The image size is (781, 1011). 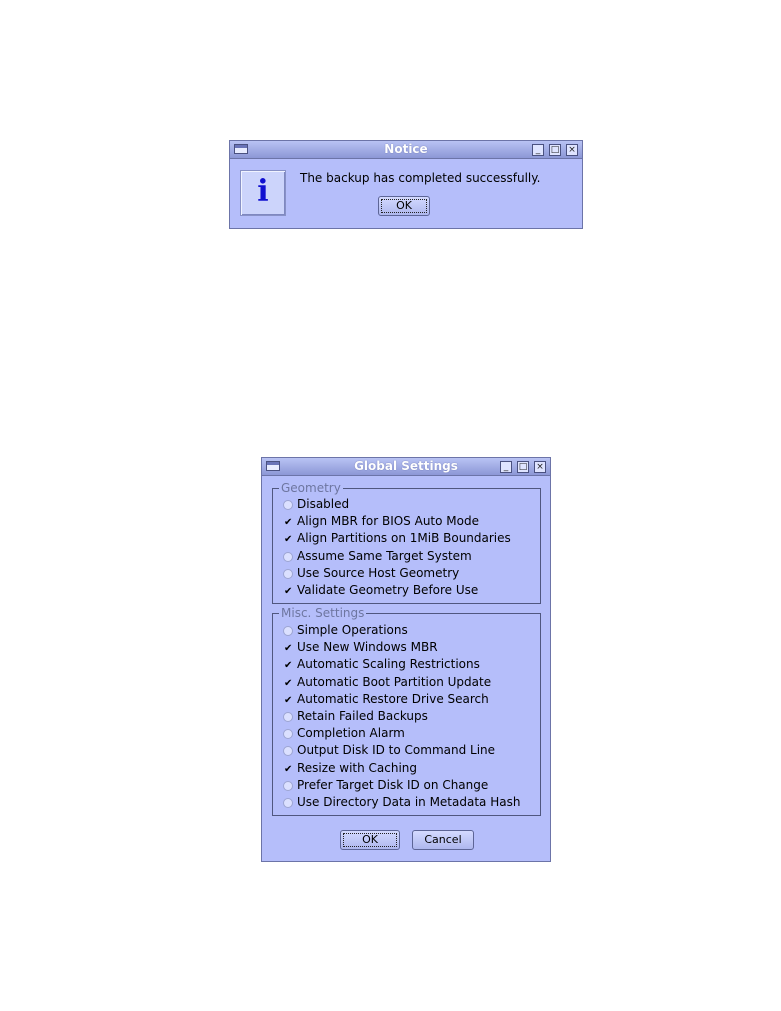 I want to click on setting-option-label: Align Partitions on 1MiB Boundaries, so click(x=404, y=538).